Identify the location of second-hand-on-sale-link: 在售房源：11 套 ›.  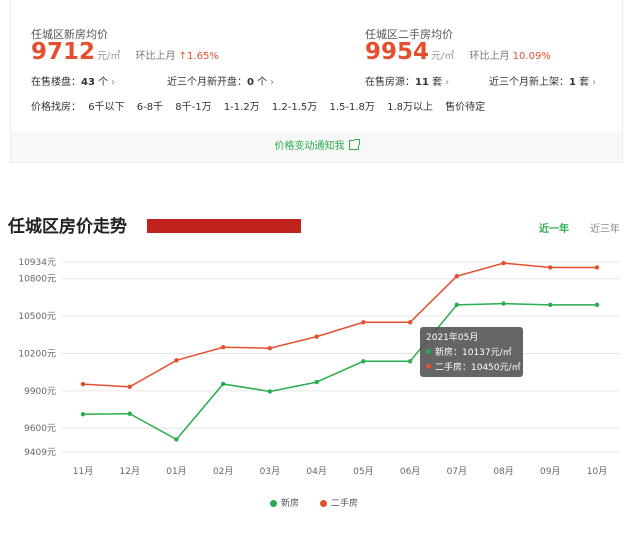
(407, 80).